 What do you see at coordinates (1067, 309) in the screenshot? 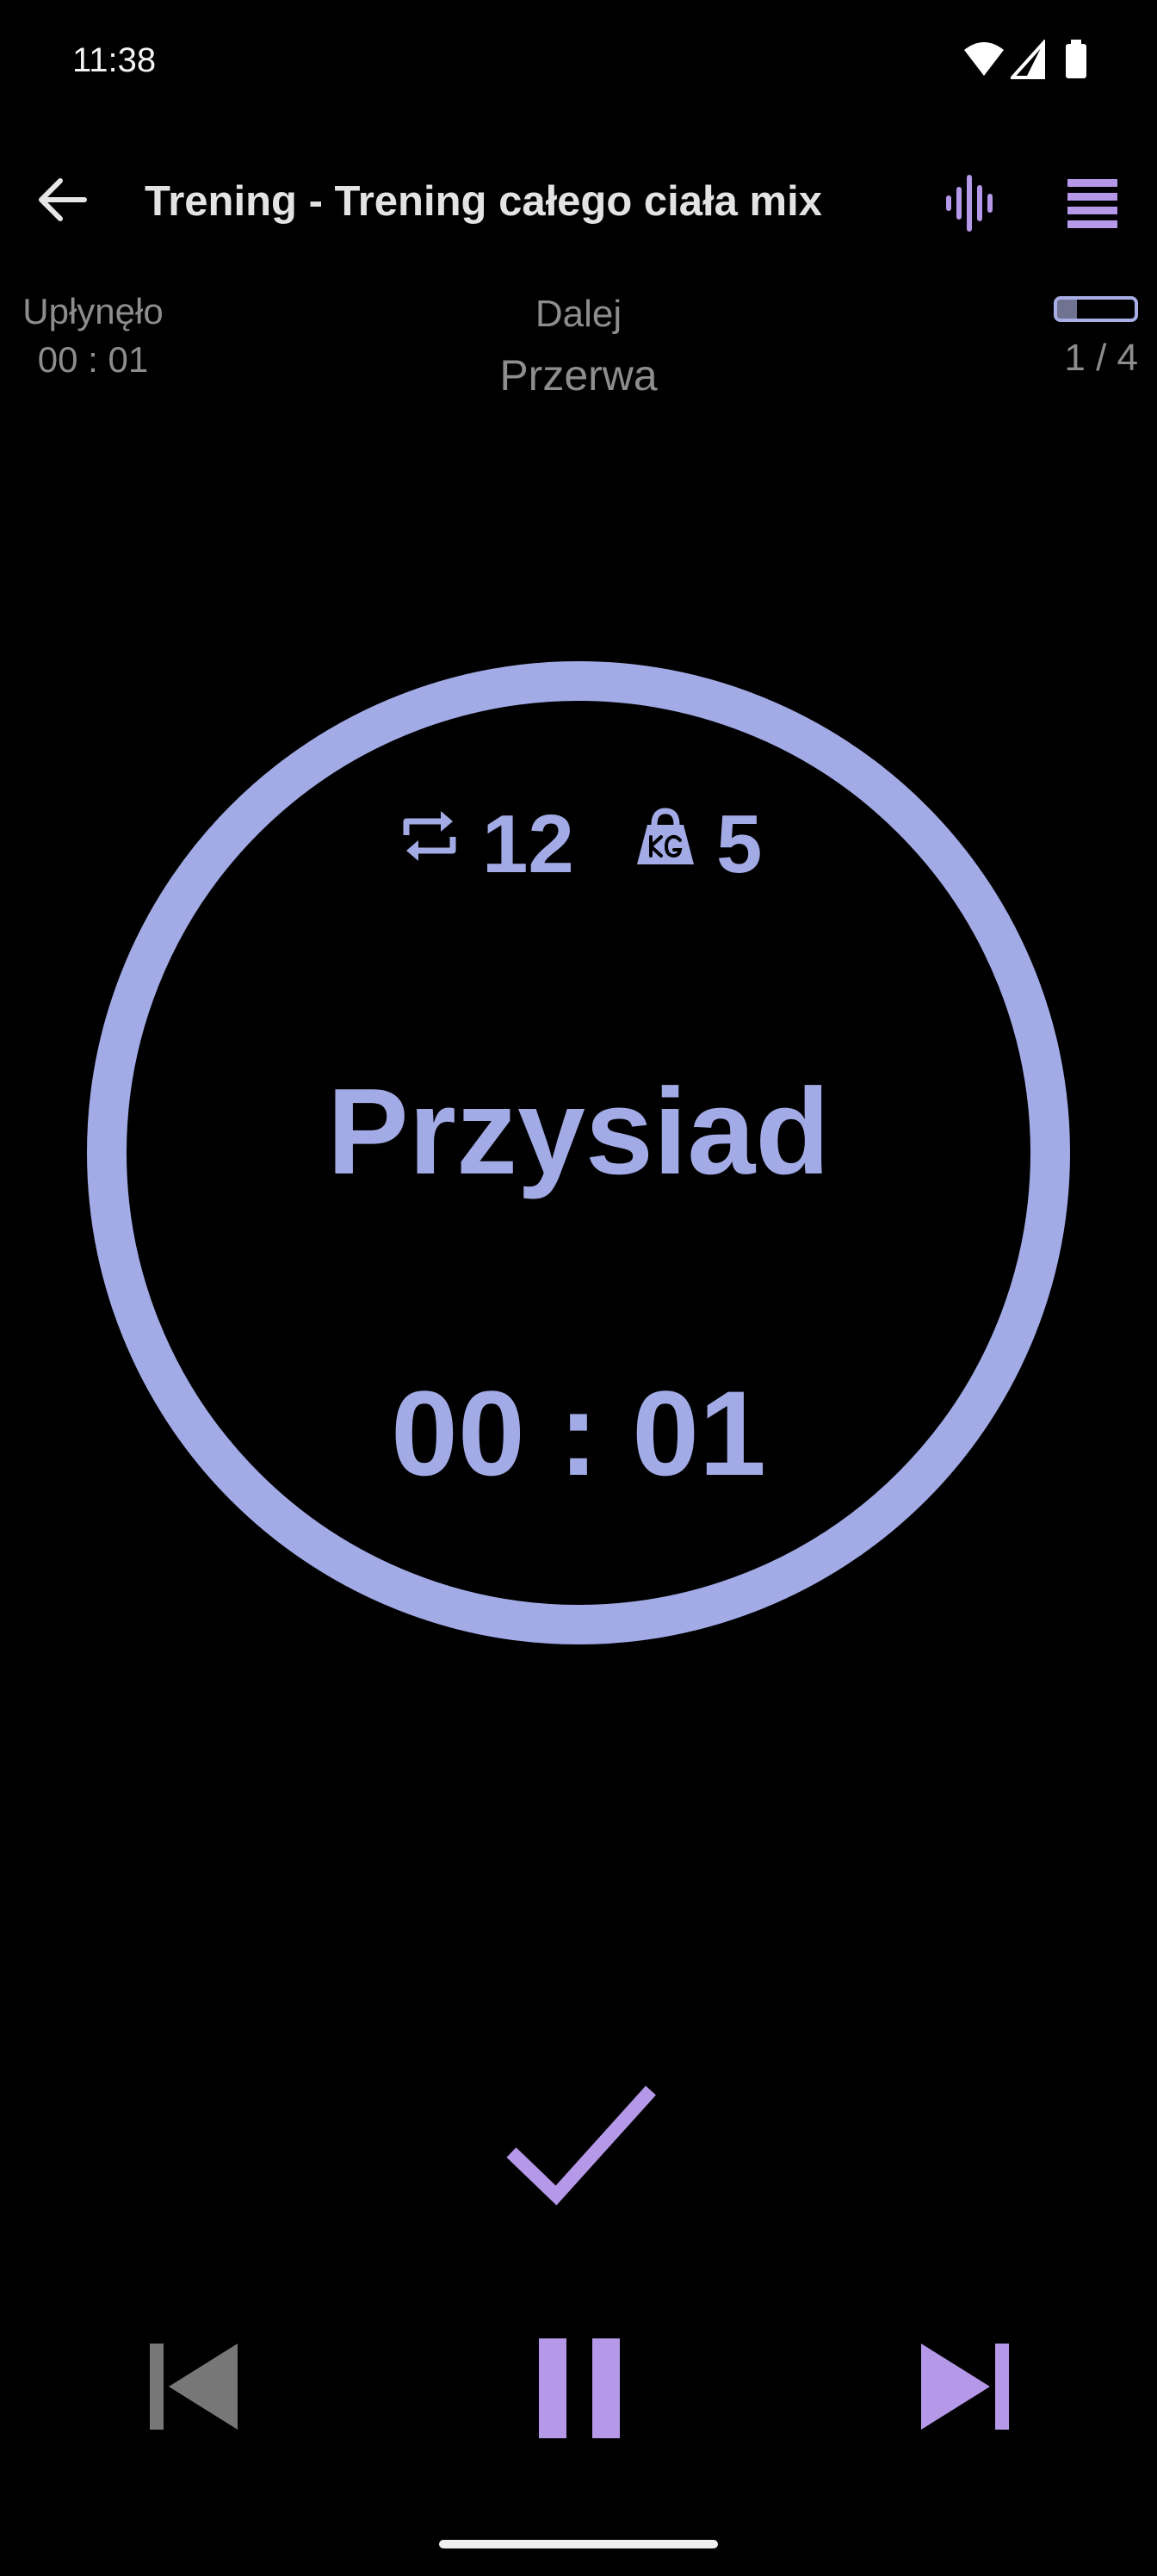
I see `progress-fill` at bounding box center [1067, 309].